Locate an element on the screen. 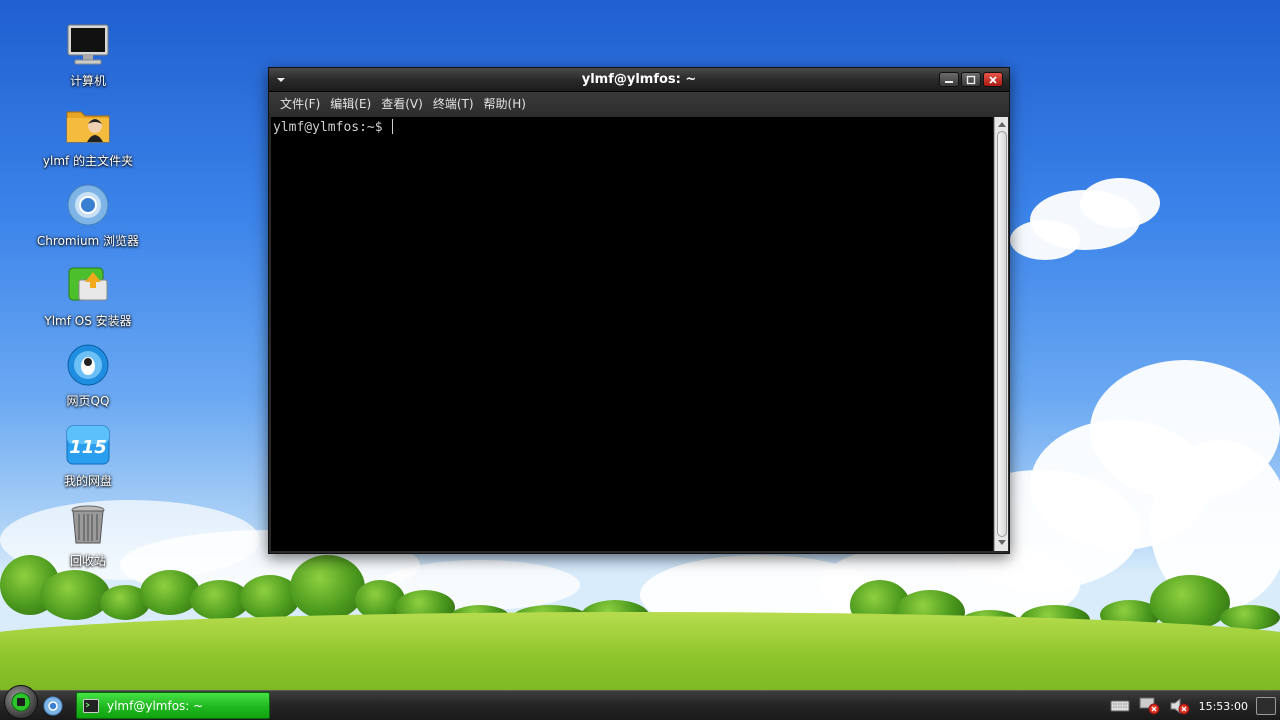 The image size is (1280, 720). volume-icon is located at coordinates (1180, 706).